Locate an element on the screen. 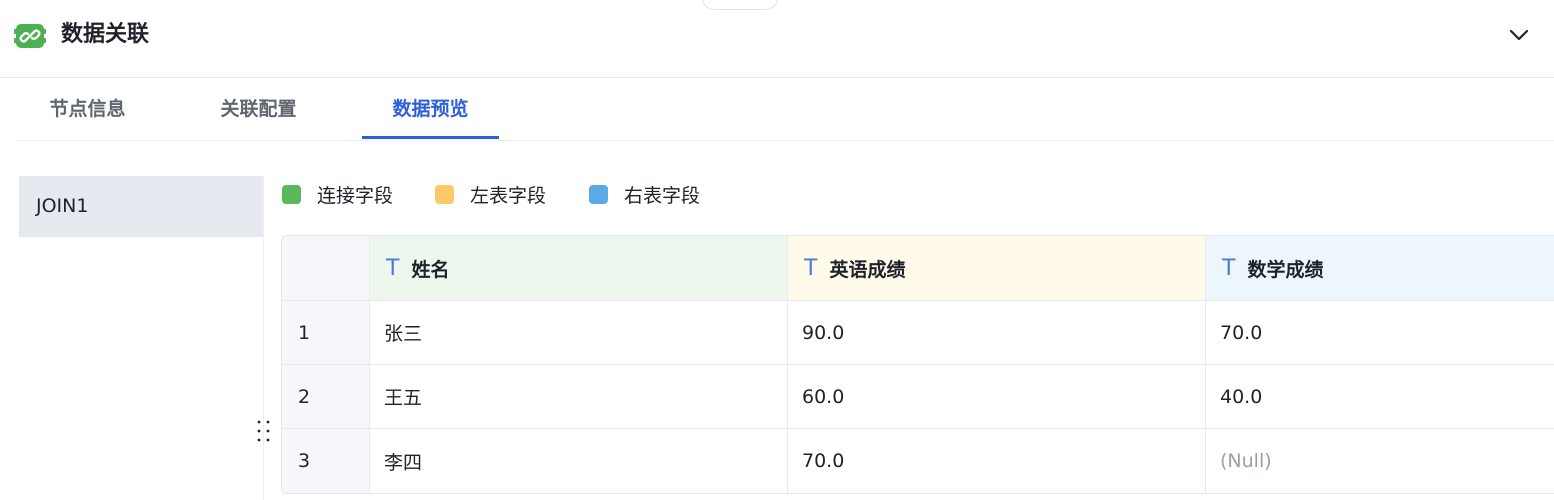  legend-swatch-left is located at coordinates (444, 194).